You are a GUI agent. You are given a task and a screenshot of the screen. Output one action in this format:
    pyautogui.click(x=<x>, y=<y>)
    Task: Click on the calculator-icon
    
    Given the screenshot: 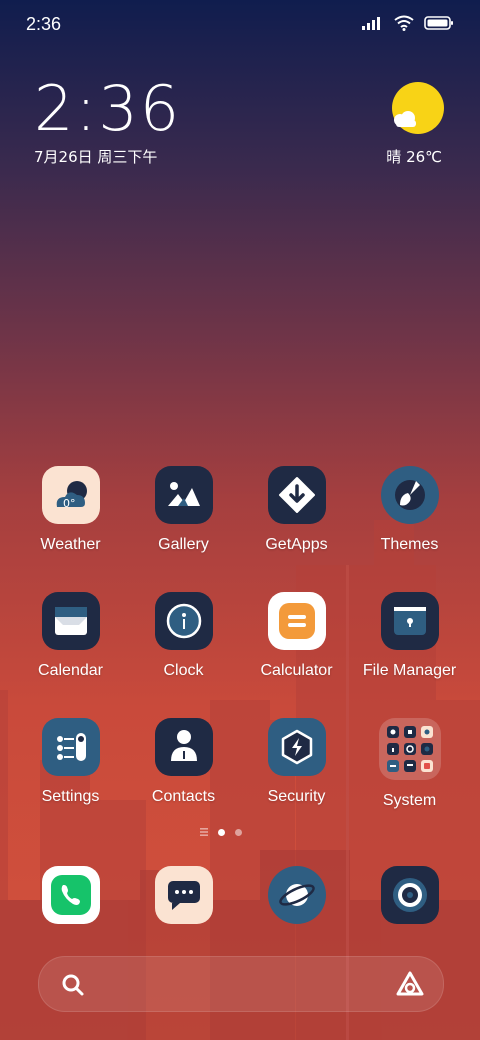 What is the action you would take?
    pyautogui.click(x=296, y=621)
    